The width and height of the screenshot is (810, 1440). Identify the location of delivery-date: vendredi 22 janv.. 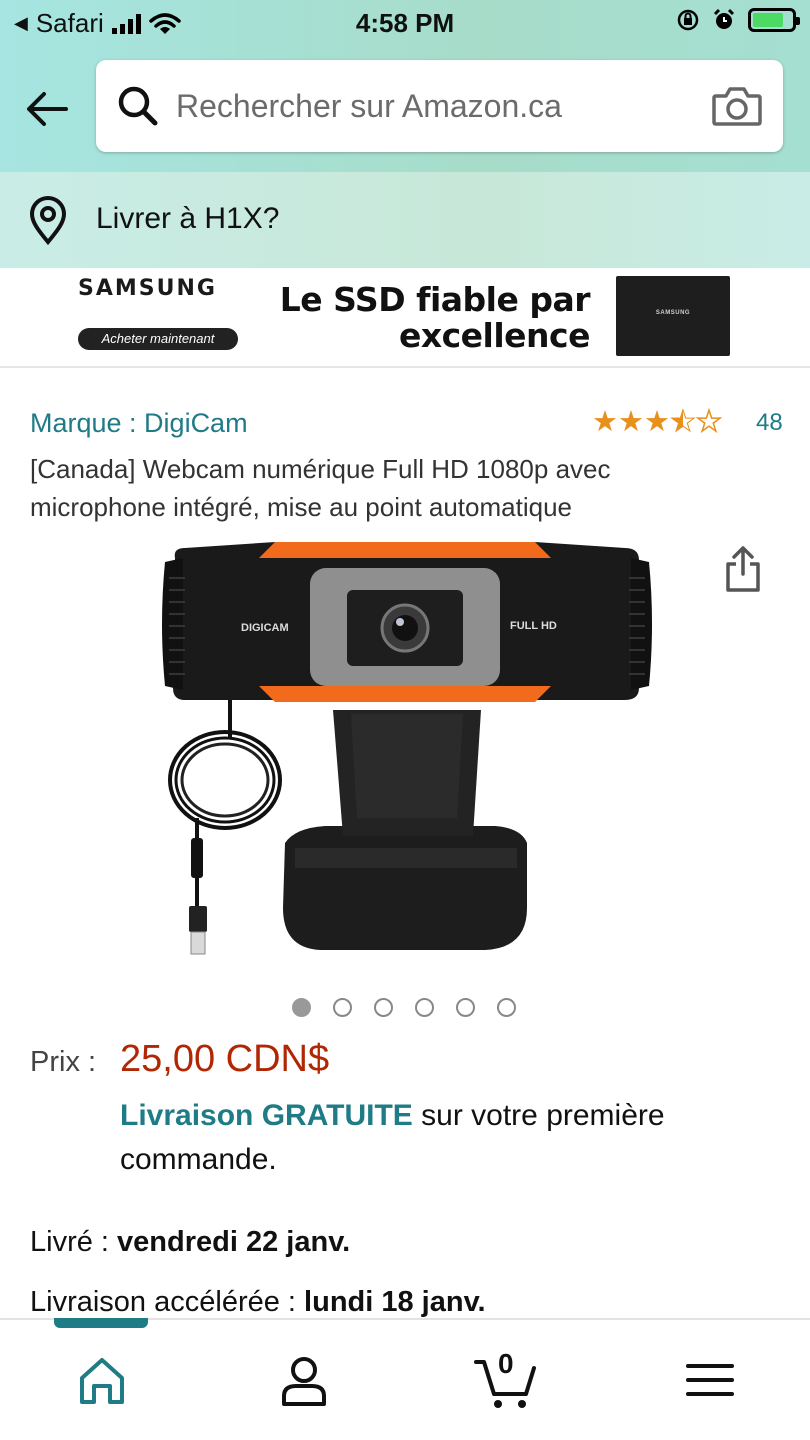
(234, 1242).